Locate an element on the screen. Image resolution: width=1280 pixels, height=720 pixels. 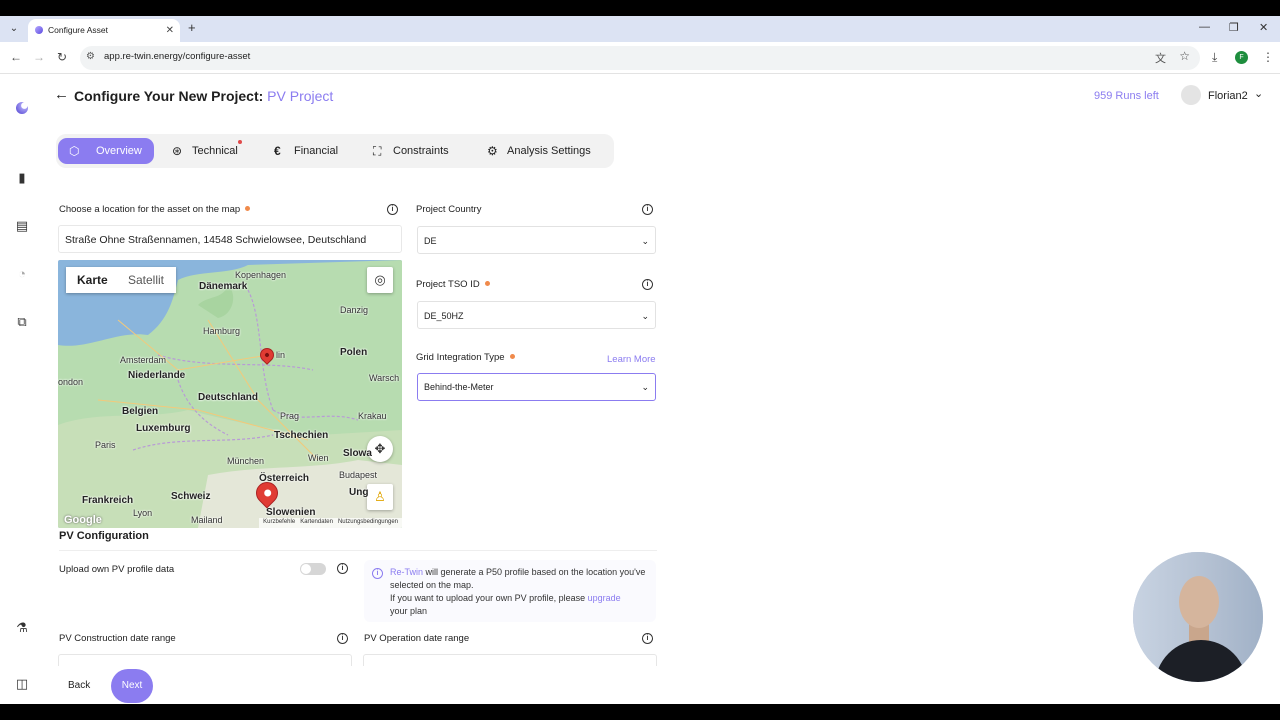
attention-dot is located at coordinates (240, 142).